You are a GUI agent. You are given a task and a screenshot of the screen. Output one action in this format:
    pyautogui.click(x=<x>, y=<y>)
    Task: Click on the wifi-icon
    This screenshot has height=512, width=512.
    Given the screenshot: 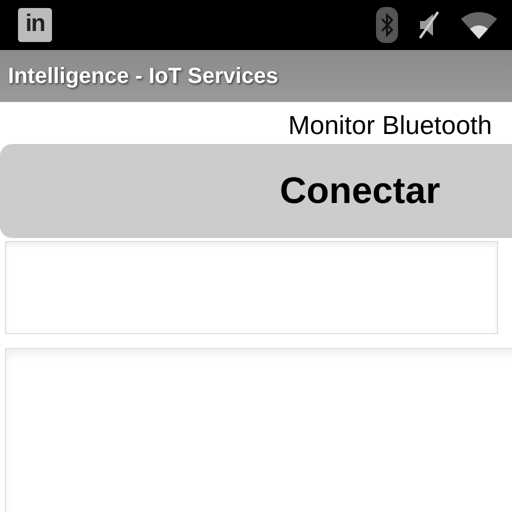 What is the action you would take?
    pyautogui.click(x=479, y=25)
    